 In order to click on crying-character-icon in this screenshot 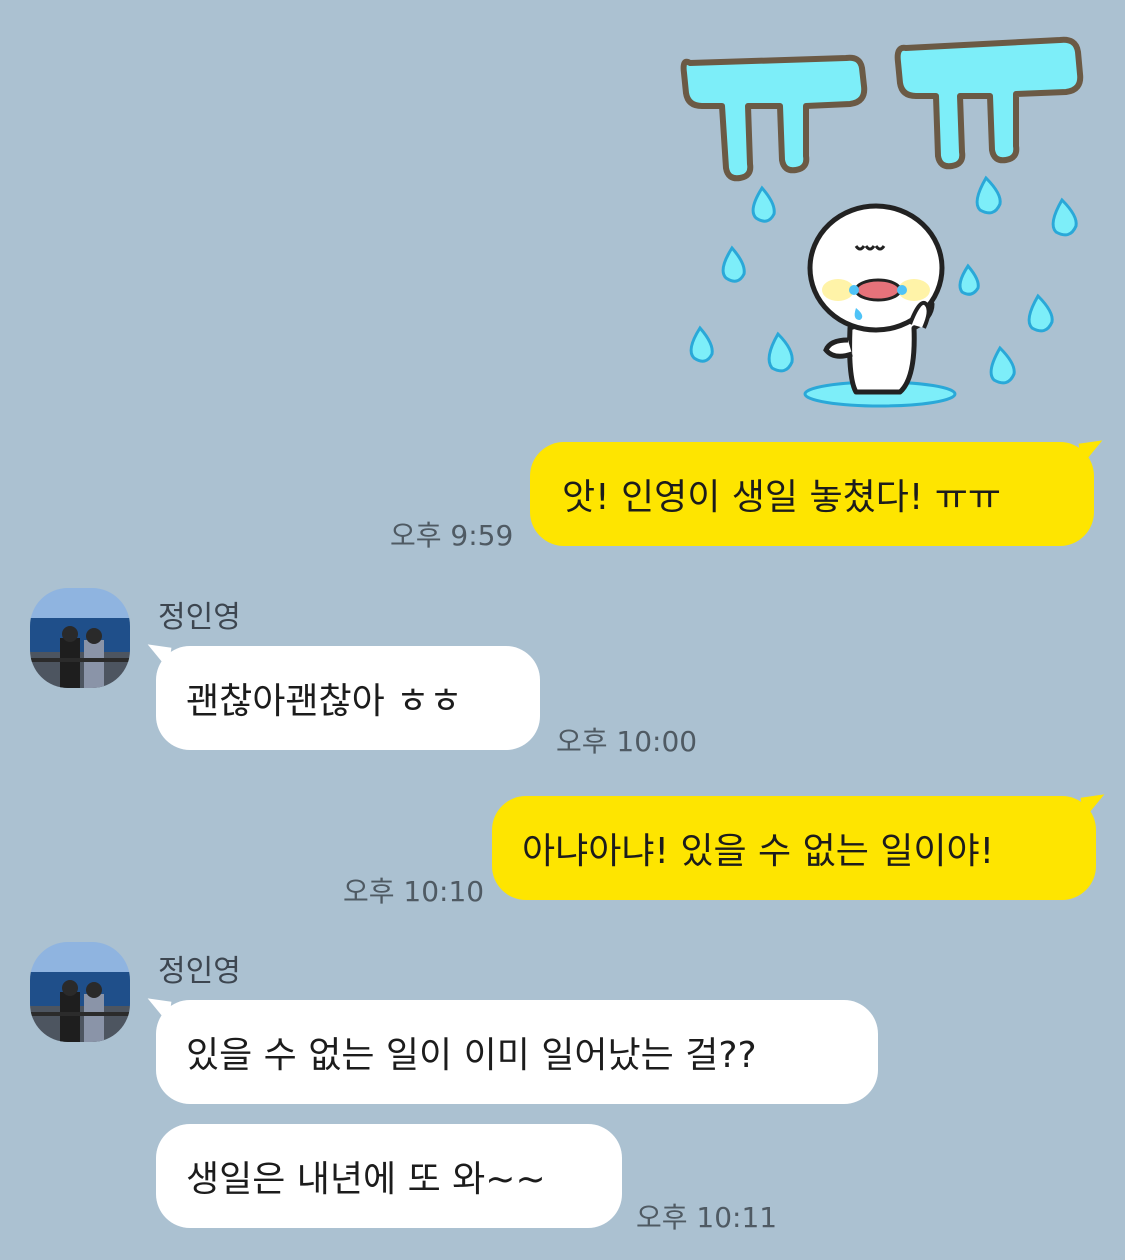, I will do `click(882, 222)`.